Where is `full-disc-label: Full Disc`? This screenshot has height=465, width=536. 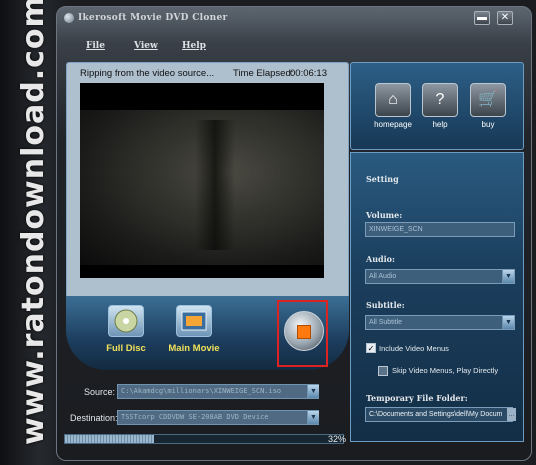 full-disc-label: Full Disc is located at coordinates (126, 348).